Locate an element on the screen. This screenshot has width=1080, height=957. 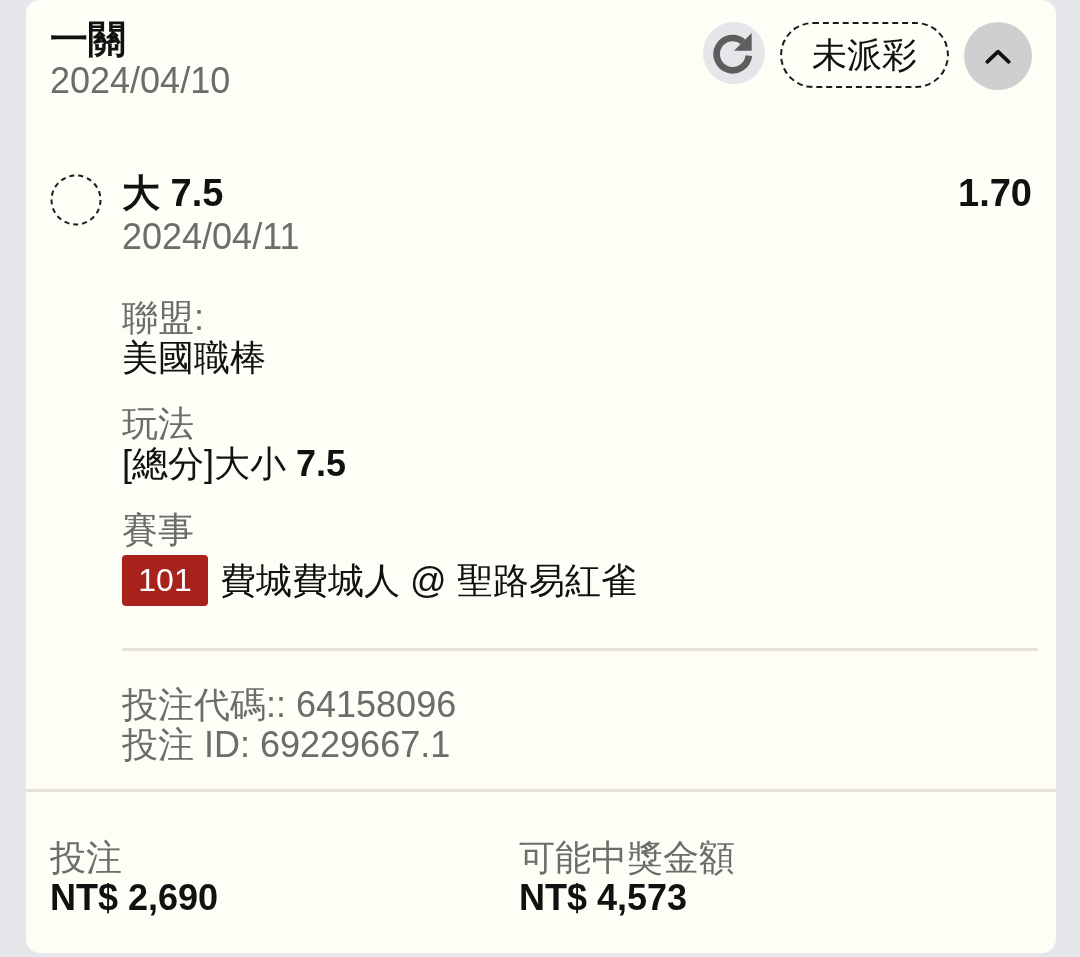
summary-label: 可能中獎金額 is located at coordinates (627, 858).